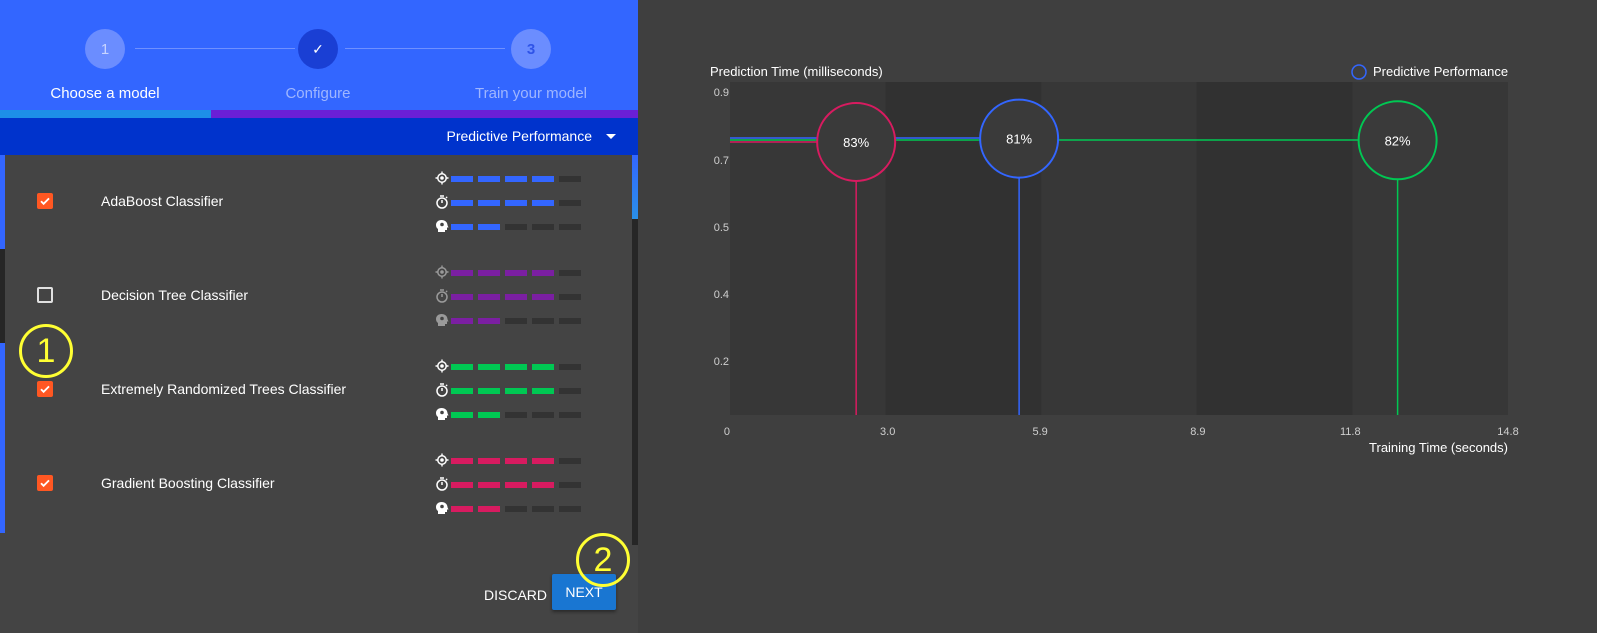 This screenshot has width=1597, height=633. I want to click on x-axis-label: Training Time (seconds), so click(1438, 447).